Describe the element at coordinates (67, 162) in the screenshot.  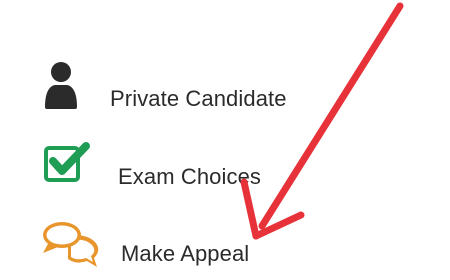
I see `checkbox-checked-icon` at that location.